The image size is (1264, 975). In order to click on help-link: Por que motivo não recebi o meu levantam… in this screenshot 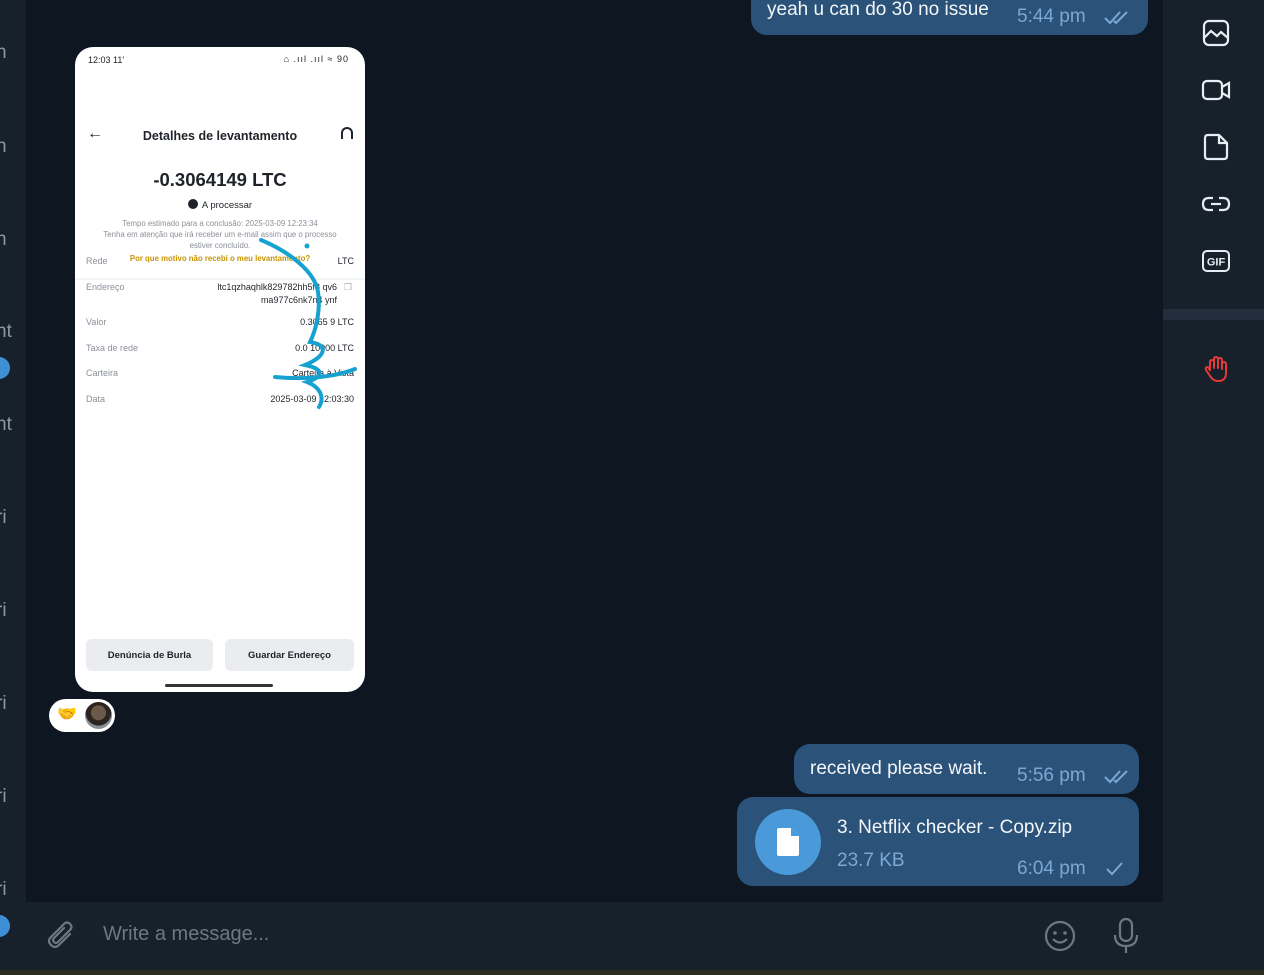, I will do `click(220, 258)`.